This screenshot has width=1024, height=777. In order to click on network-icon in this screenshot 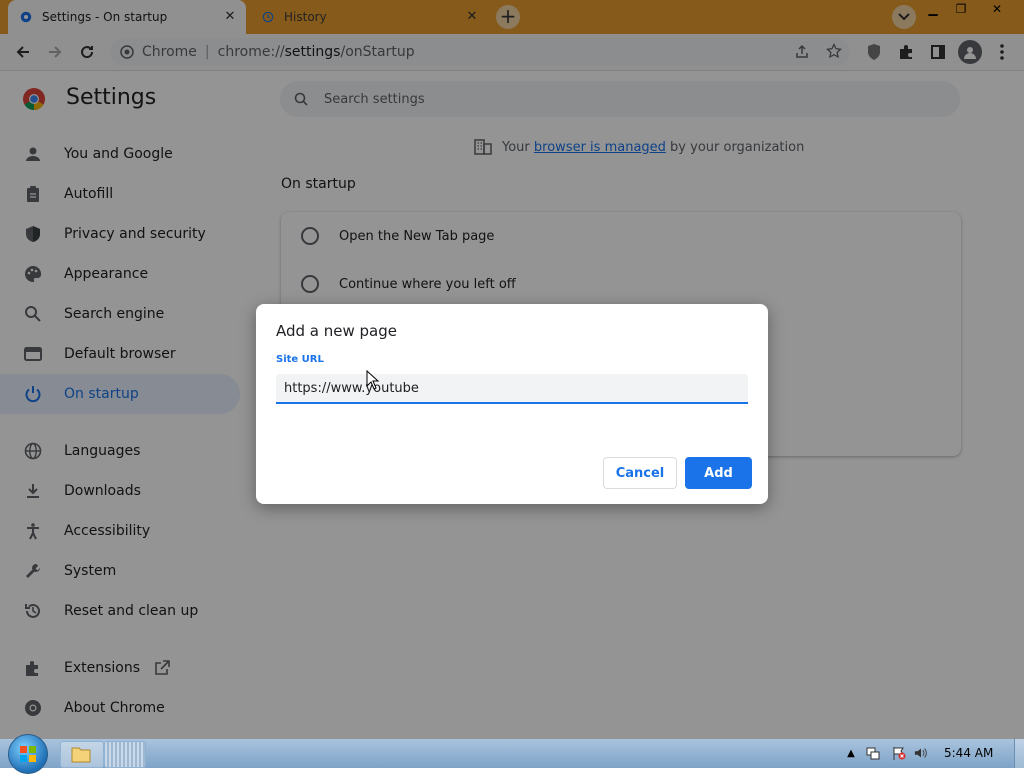, I will do `click(873, 753)`.